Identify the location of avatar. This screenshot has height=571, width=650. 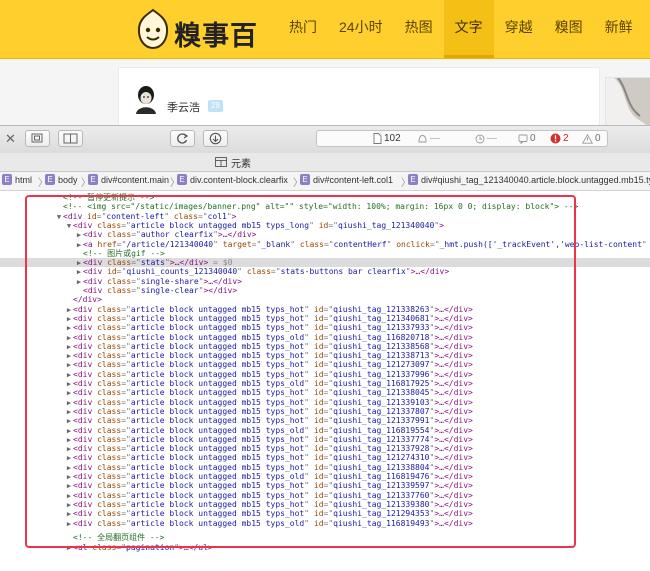
(146, 99).